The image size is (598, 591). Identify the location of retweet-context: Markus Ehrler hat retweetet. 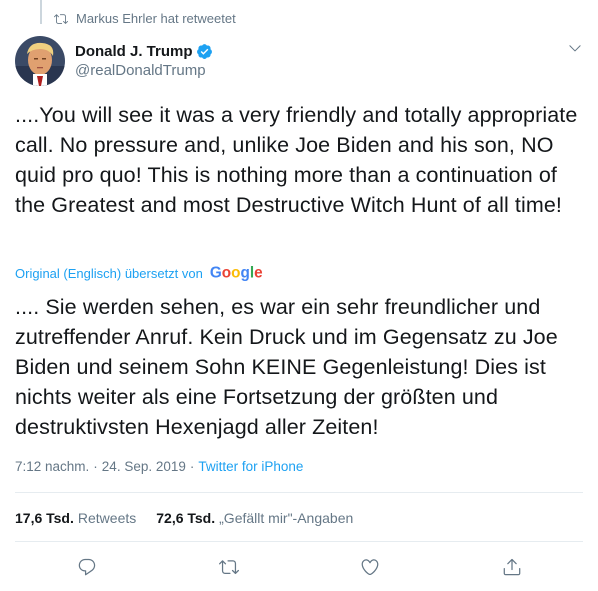
(145, 18).